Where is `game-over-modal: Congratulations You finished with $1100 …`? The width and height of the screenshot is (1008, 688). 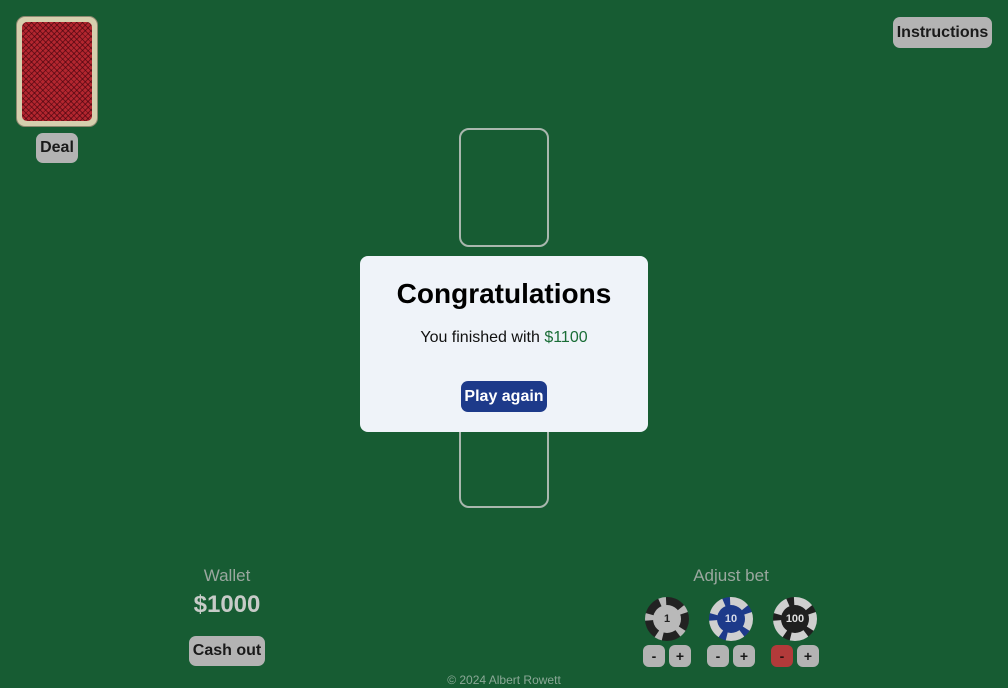
game-over-modal: Congratulations You finished with $1100 … is located at coordinates (504, 344).